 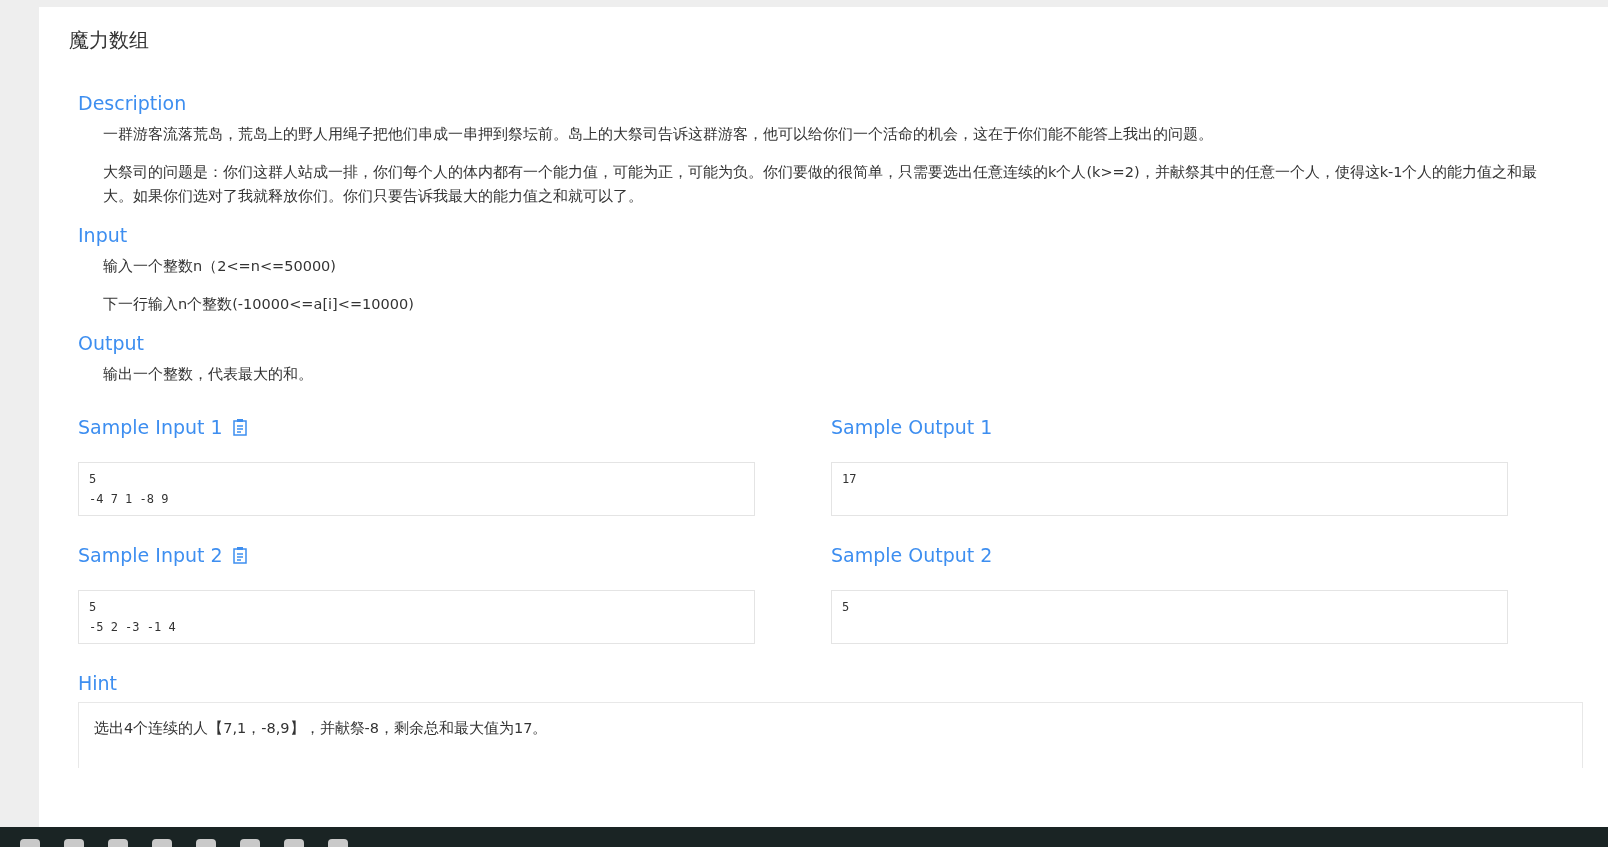 What do you see at coordinates (208, 374) in the screenshot?
I see `paragraph: 输出一个整数，代表最大的和。` at bounding box center [208, 374].